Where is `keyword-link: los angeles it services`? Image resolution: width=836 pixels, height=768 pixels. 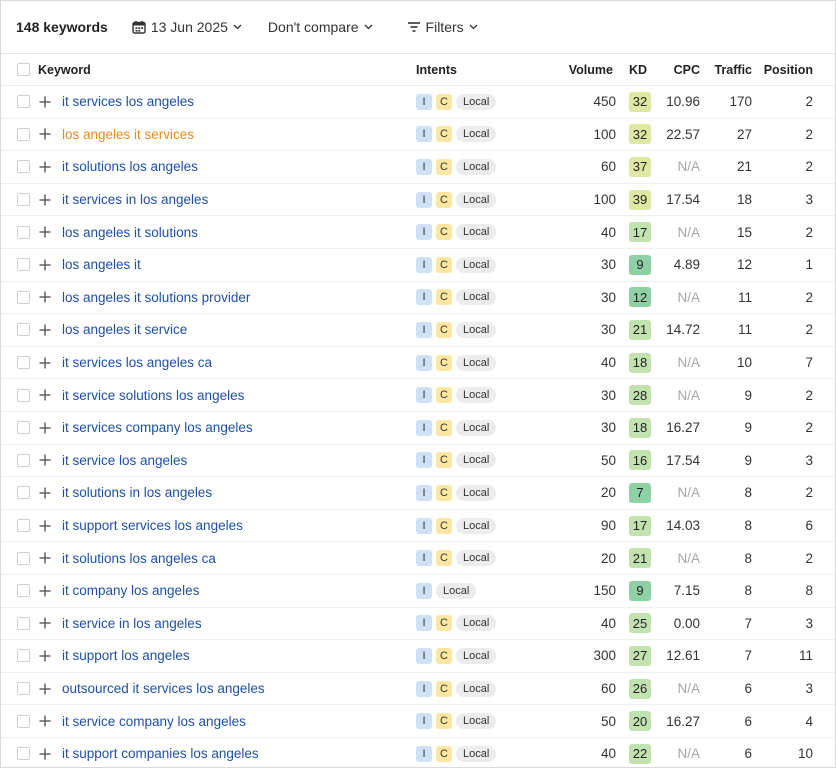 keyword-link: los angeles it services is located at coordinates (128, 134).